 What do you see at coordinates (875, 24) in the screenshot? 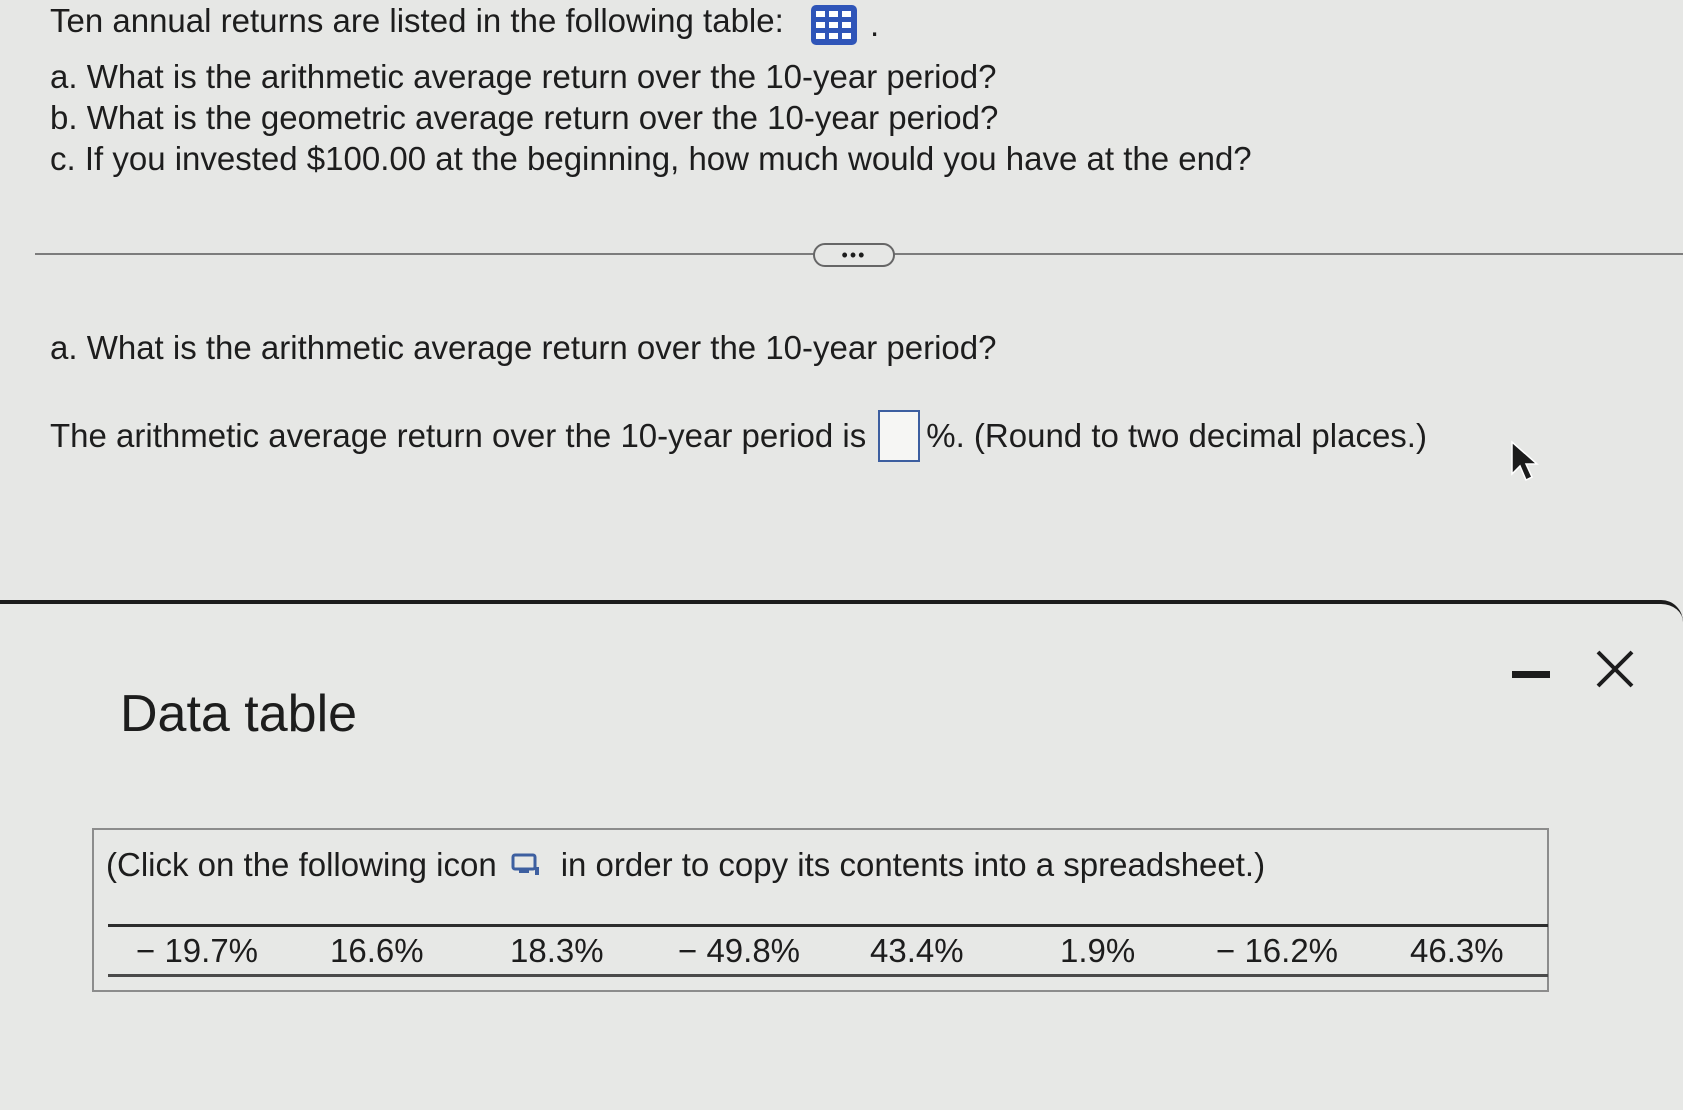
I see `intro-period: .` at bounding box center [875, 24].